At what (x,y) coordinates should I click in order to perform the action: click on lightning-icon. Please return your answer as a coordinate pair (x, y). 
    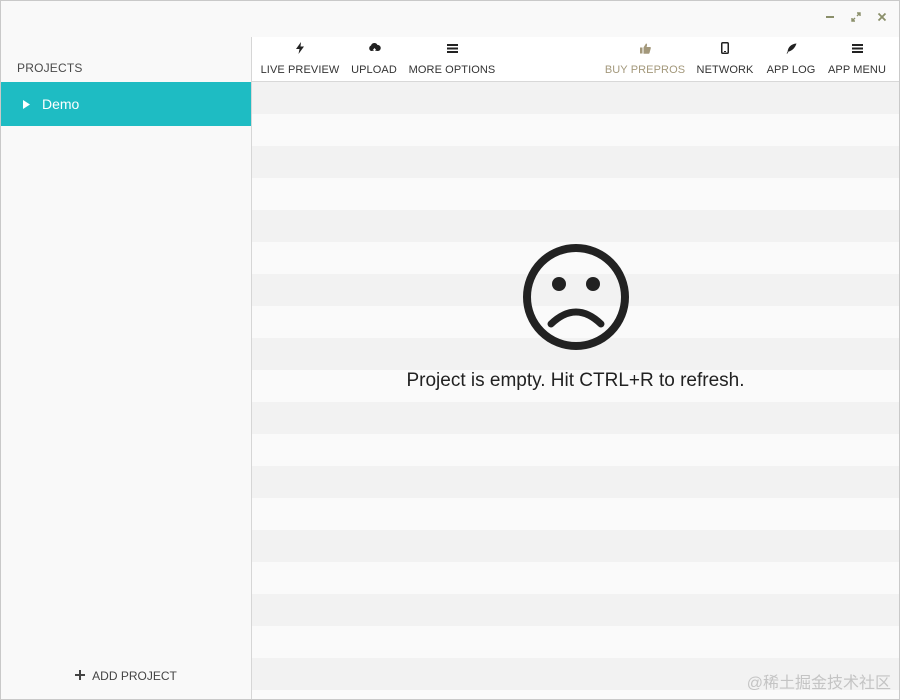
    Looking at the image, I should click on (300, 48).